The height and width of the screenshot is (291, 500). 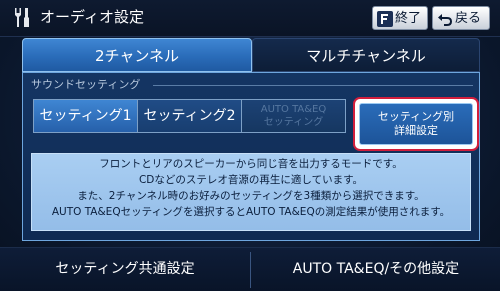 I want to click on sound-setting-selector: セッティング1 セッティング2 AUTO TA&EQ セッティング, so click(x=189, y=116).